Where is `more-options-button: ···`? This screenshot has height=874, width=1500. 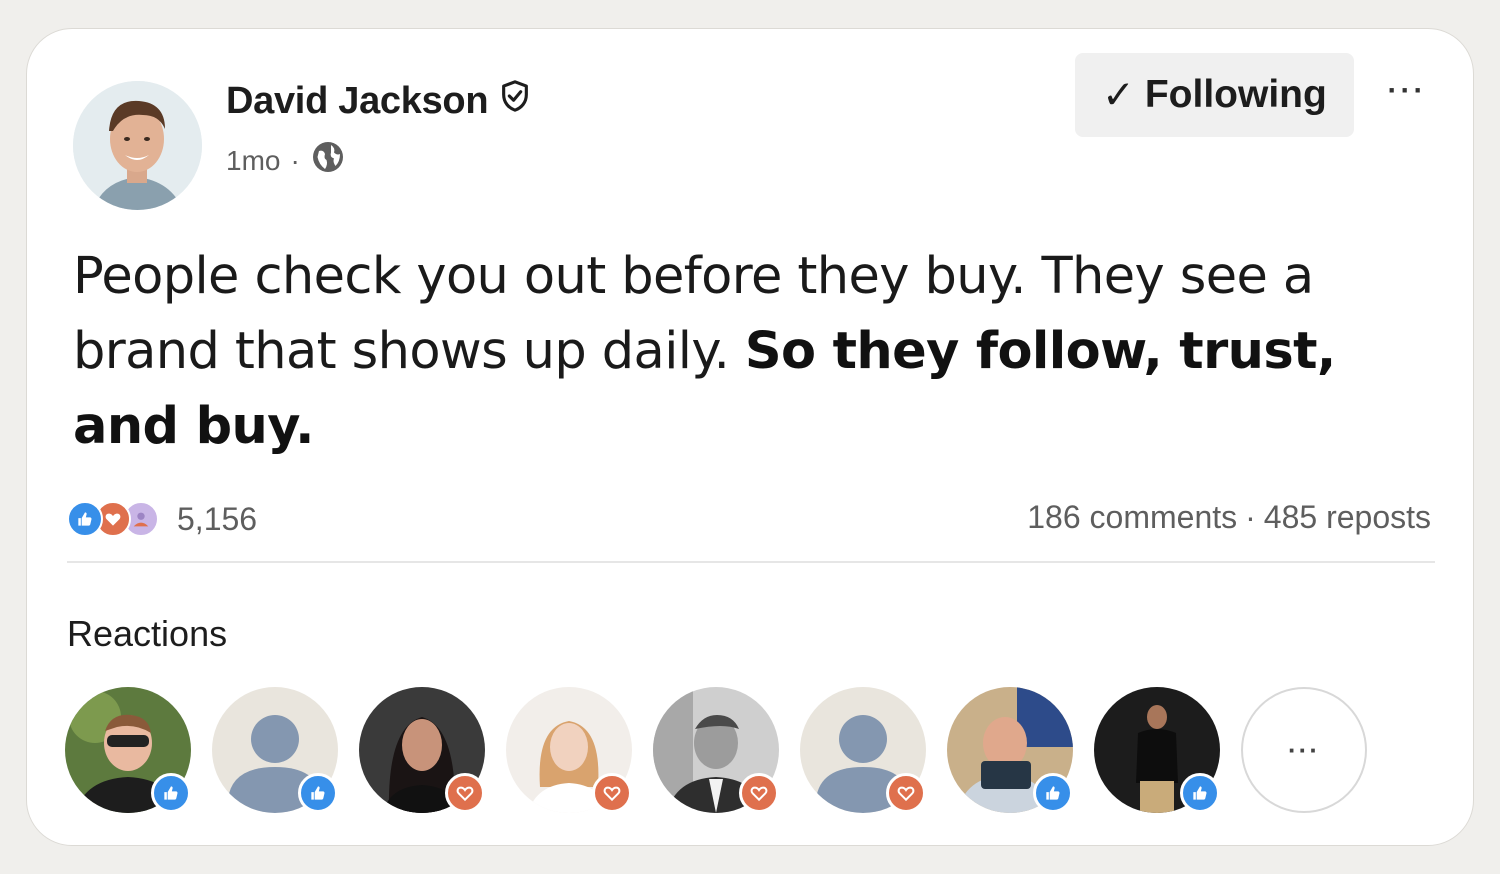 more-options-button: ··· is located at coordinates (1407, 91).